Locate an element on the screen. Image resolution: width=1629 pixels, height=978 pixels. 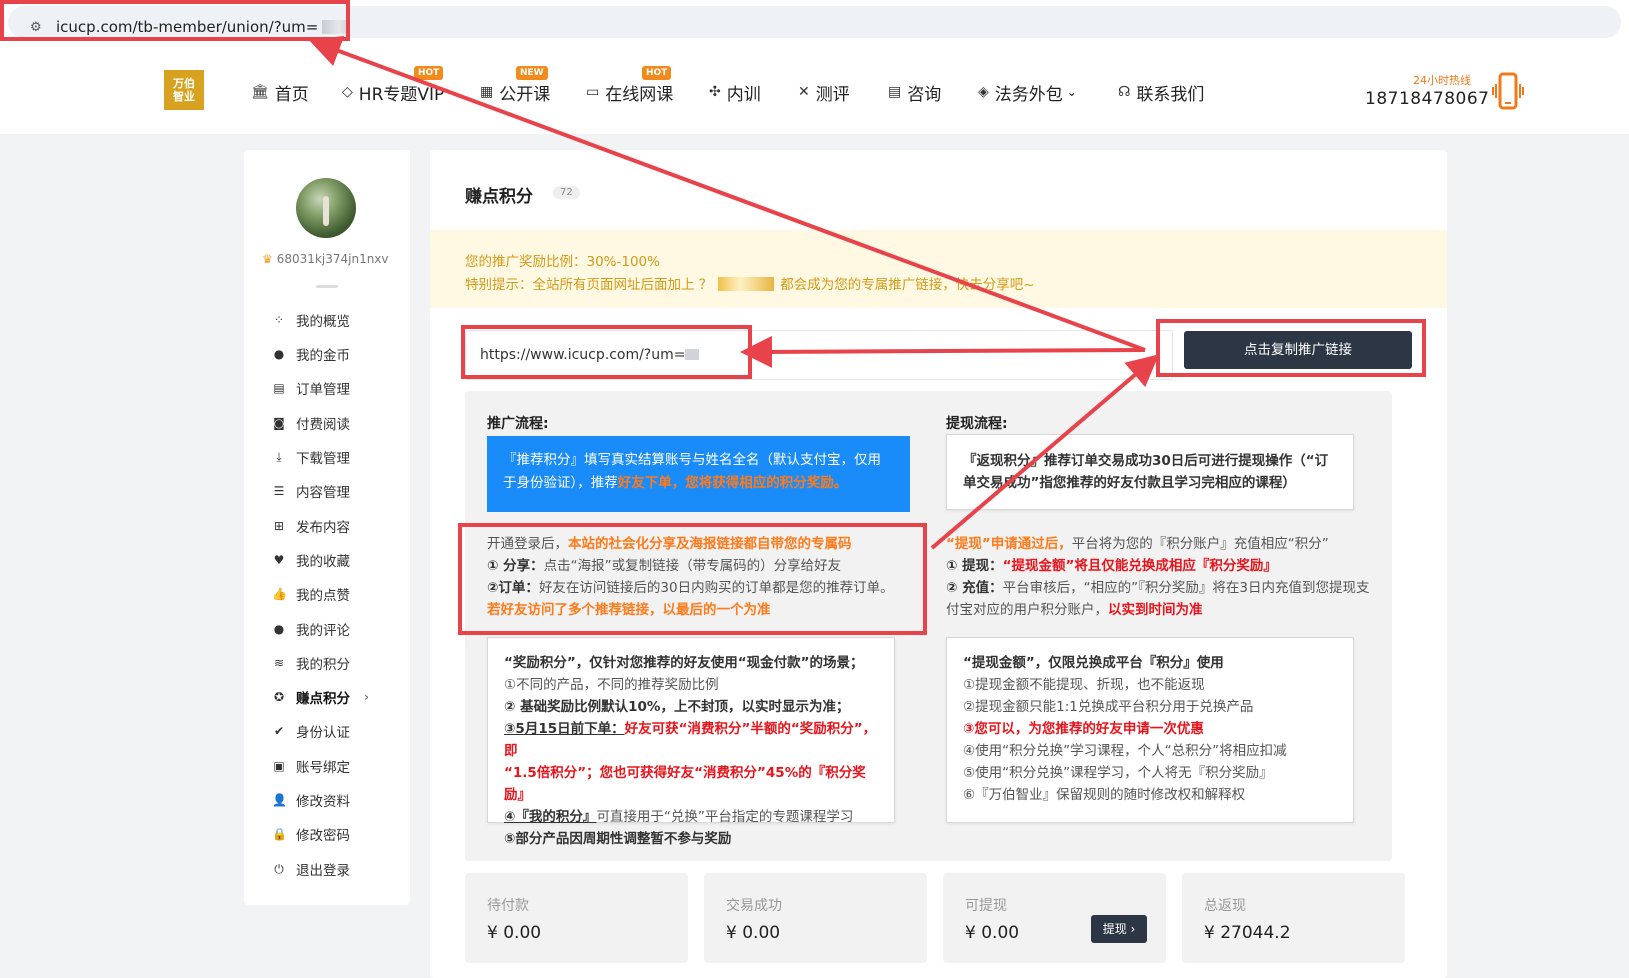
stat-successful-trade: 交易成功 ¥ 0.00 is located at coordinates (815, 918).